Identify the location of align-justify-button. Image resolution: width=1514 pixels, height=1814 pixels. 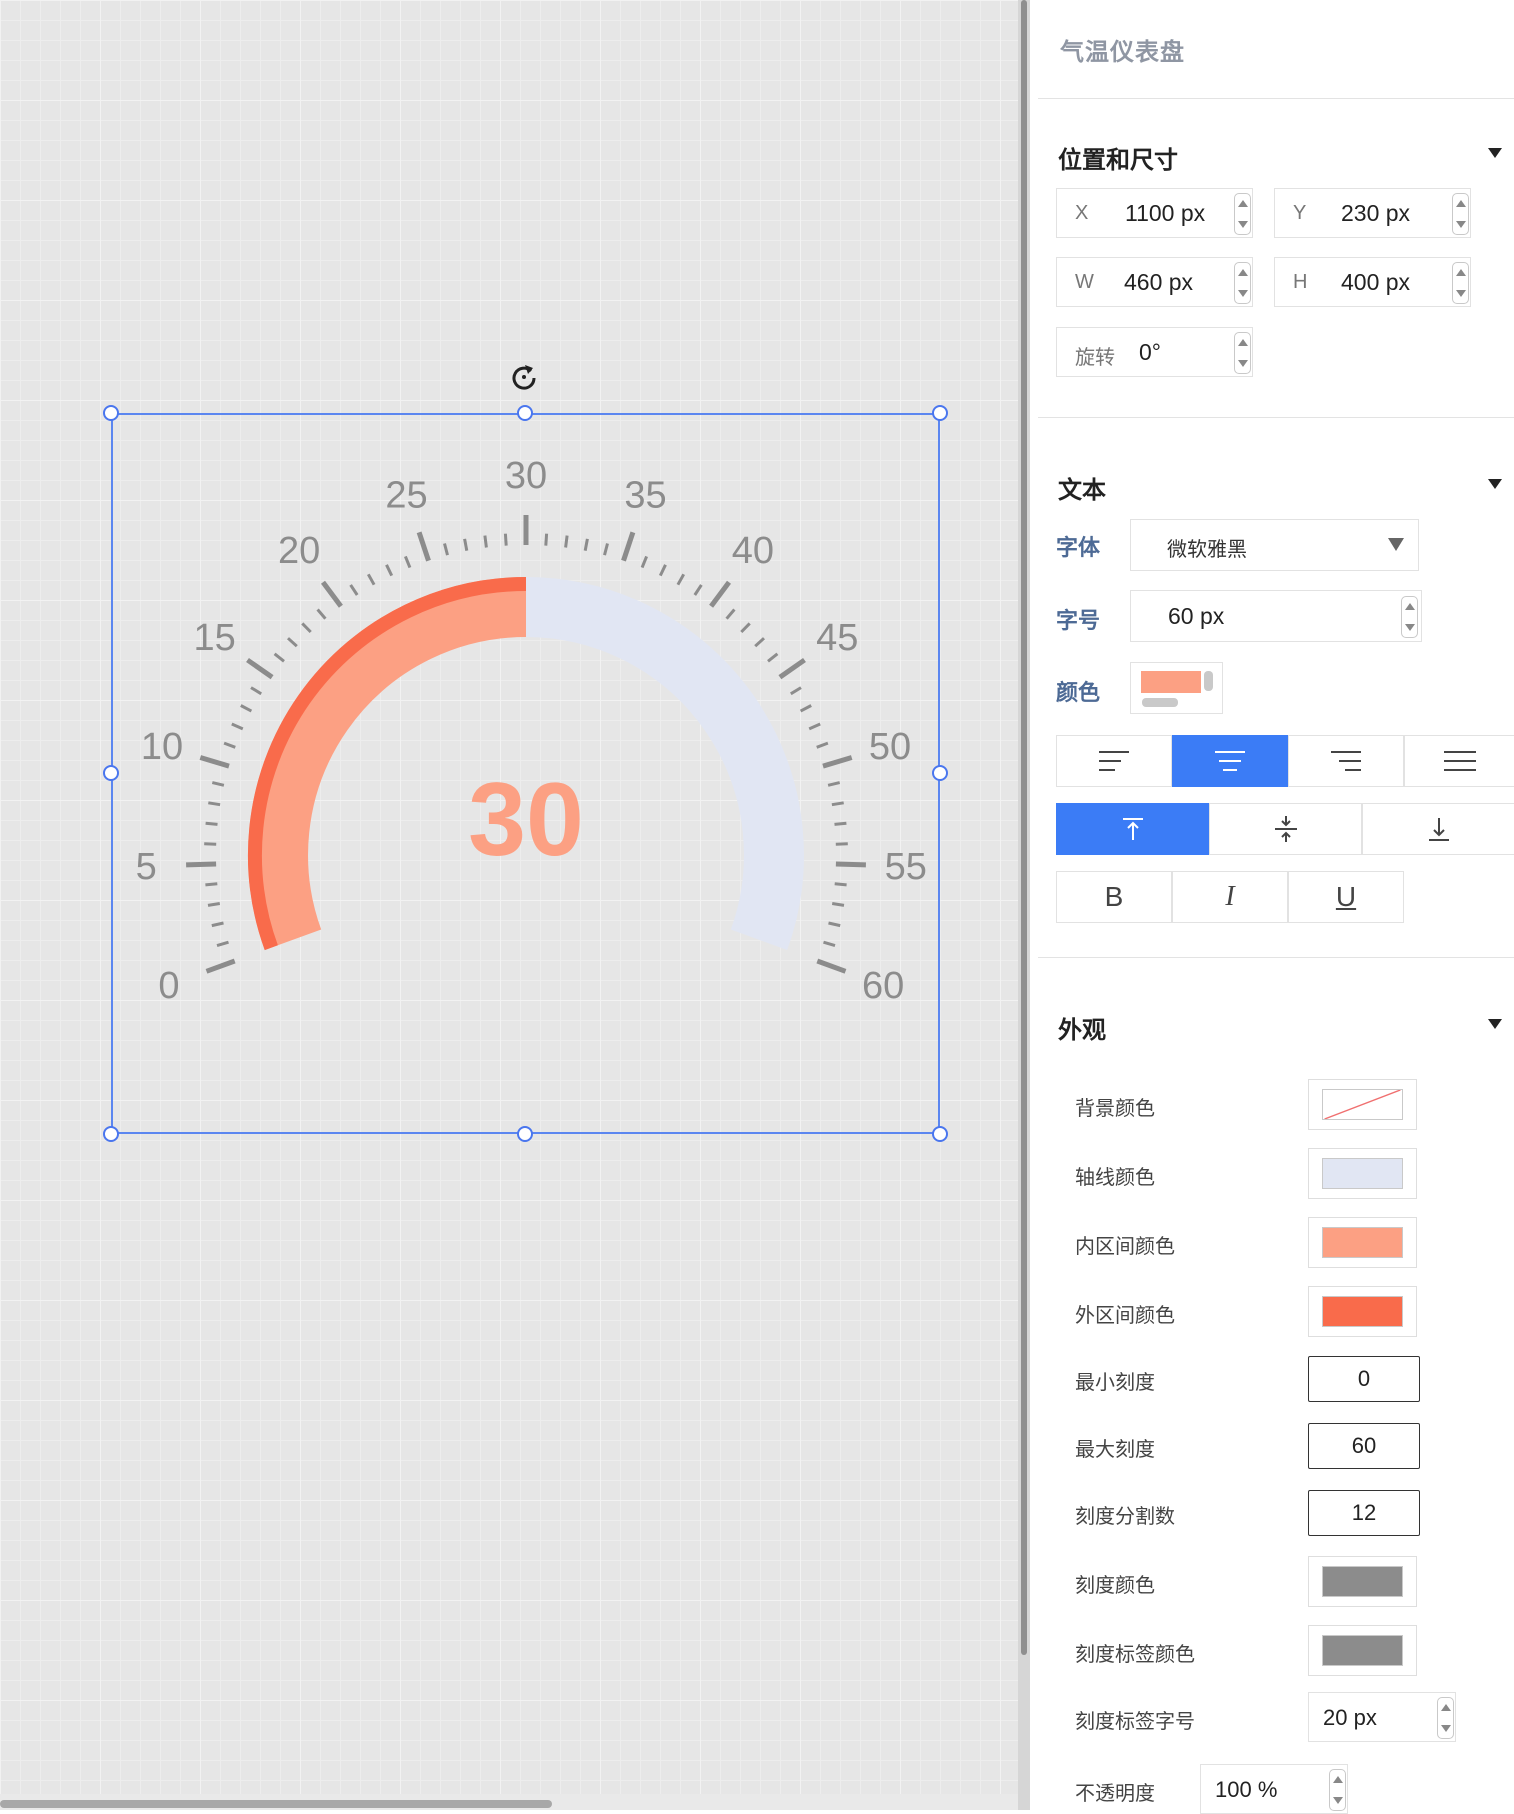
(1459, 761).